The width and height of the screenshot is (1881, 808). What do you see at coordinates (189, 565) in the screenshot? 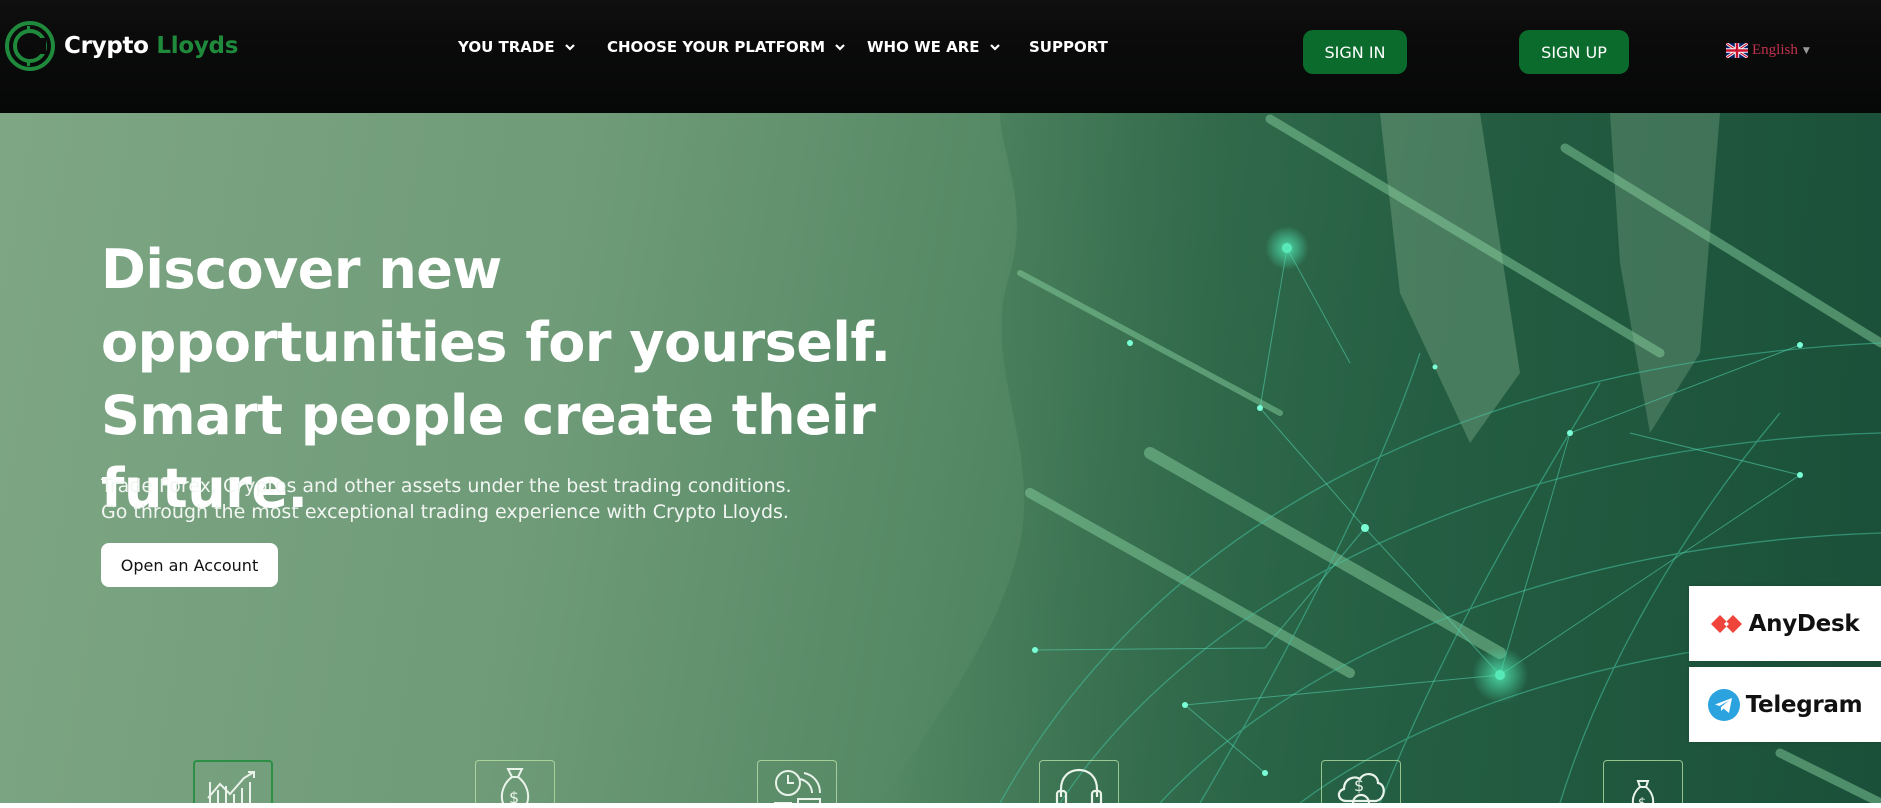
I see `open-account-button: Open an Account` at bounding box center [189, 565].